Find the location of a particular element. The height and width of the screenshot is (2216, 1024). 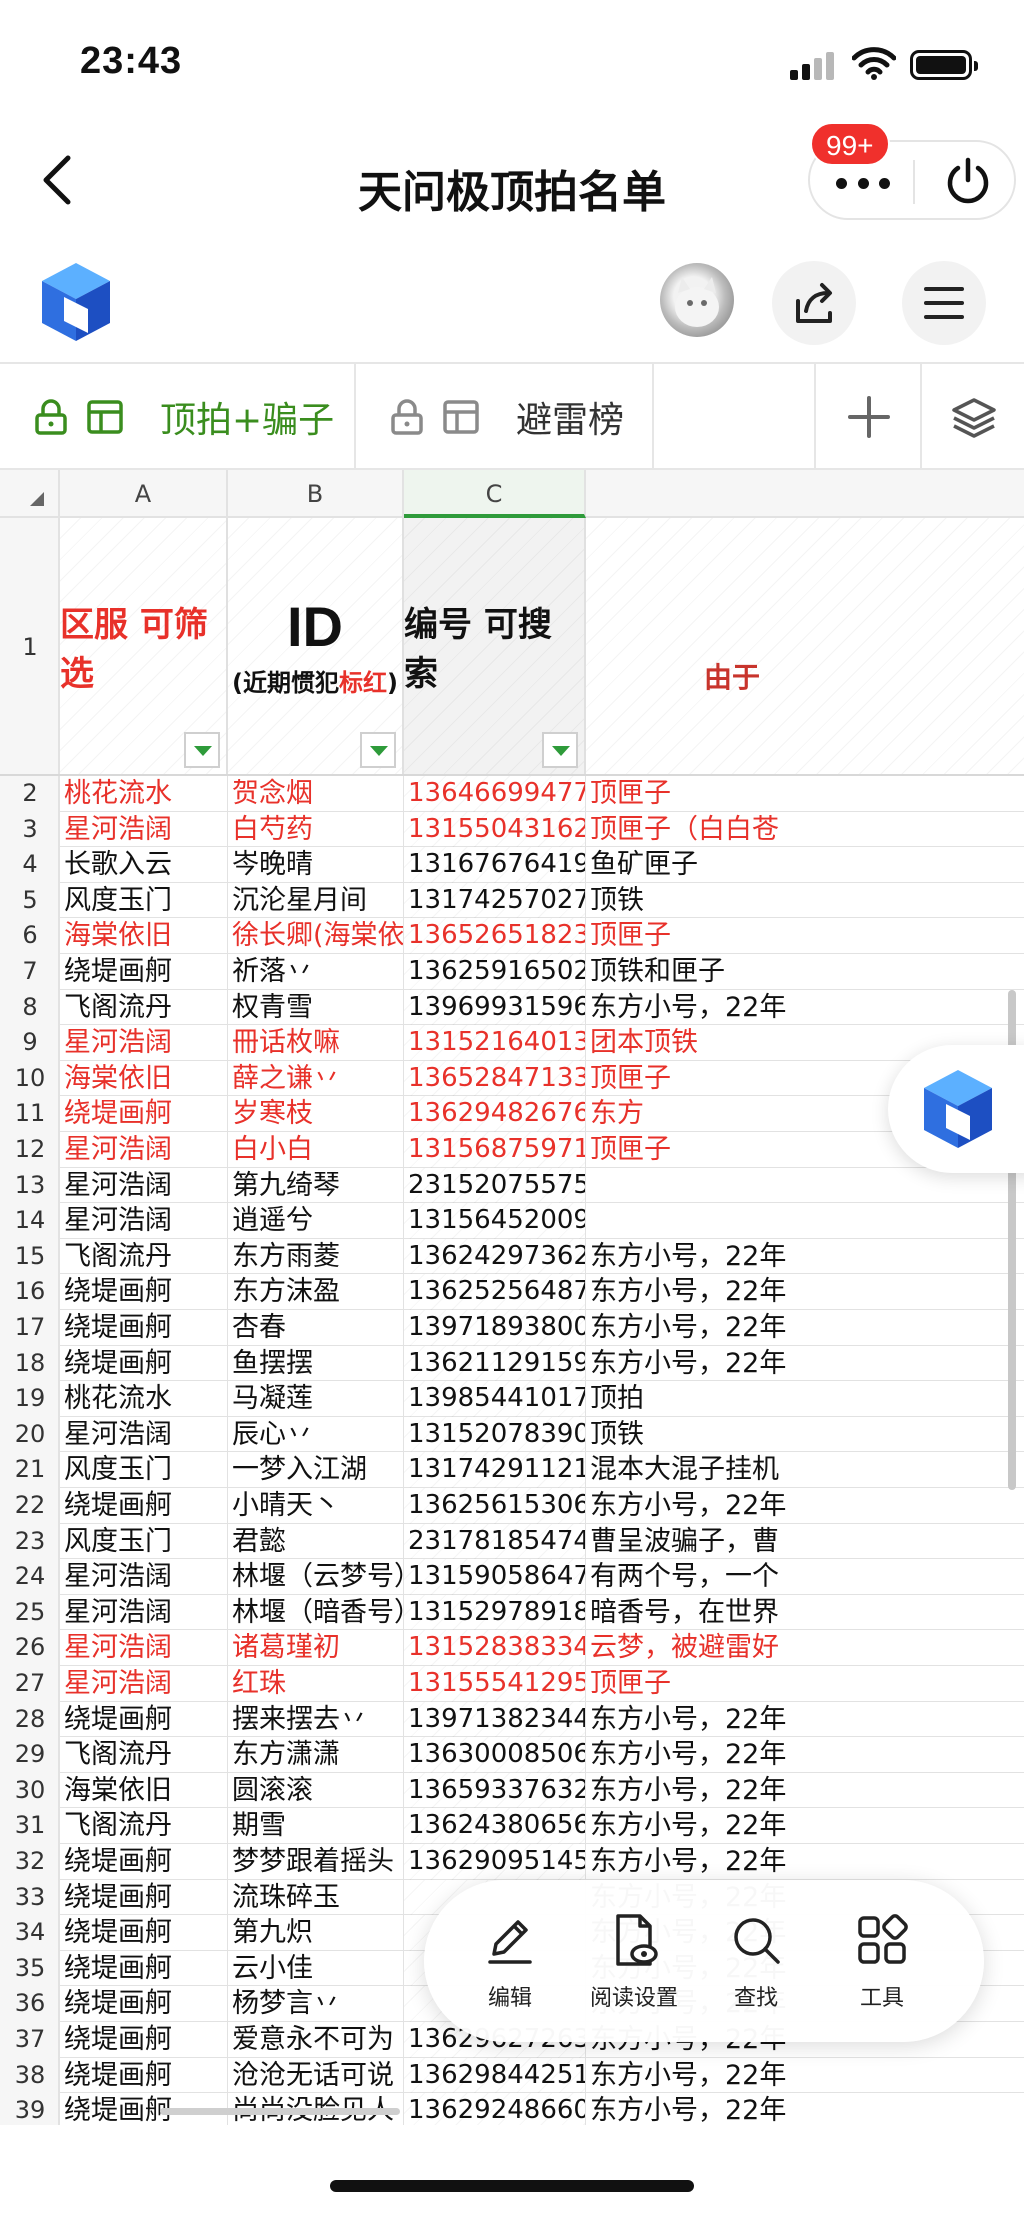

table-cell-note: 顶拍 is located at coordinates (805, 1399).